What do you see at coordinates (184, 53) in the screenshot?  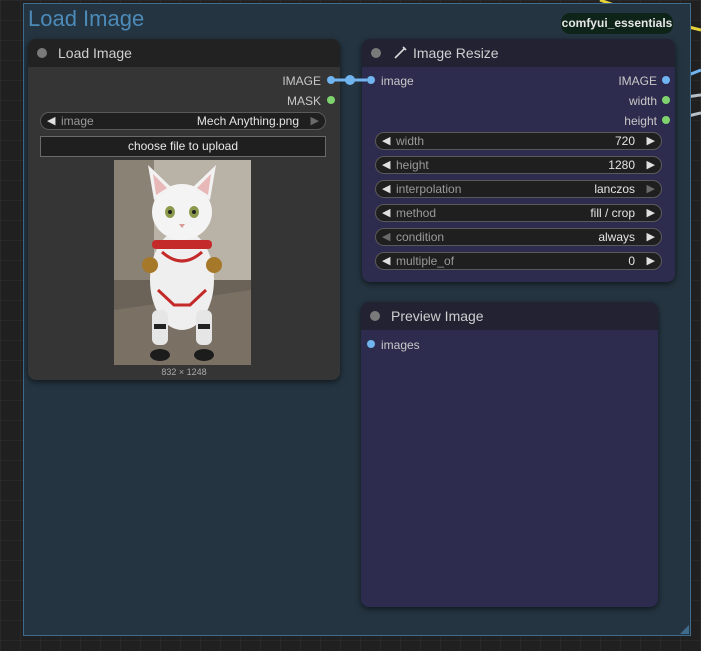 I see `node-header: Load Image` at bounding box center [184, 53].